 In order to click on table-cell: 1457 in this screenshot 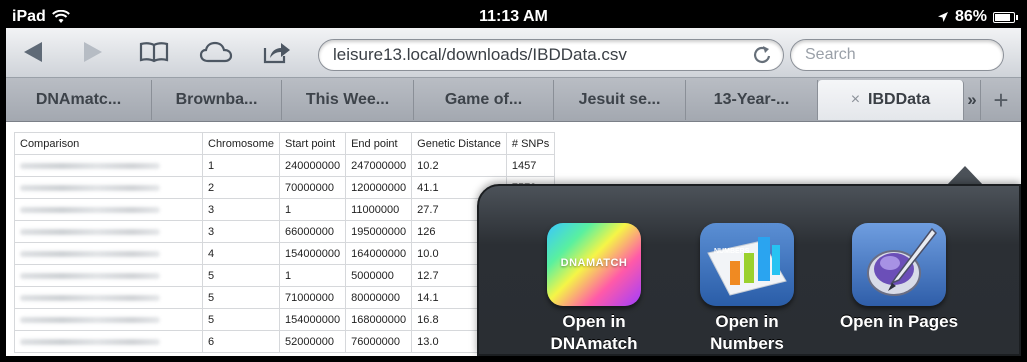, I will do `click(530, 165)`.